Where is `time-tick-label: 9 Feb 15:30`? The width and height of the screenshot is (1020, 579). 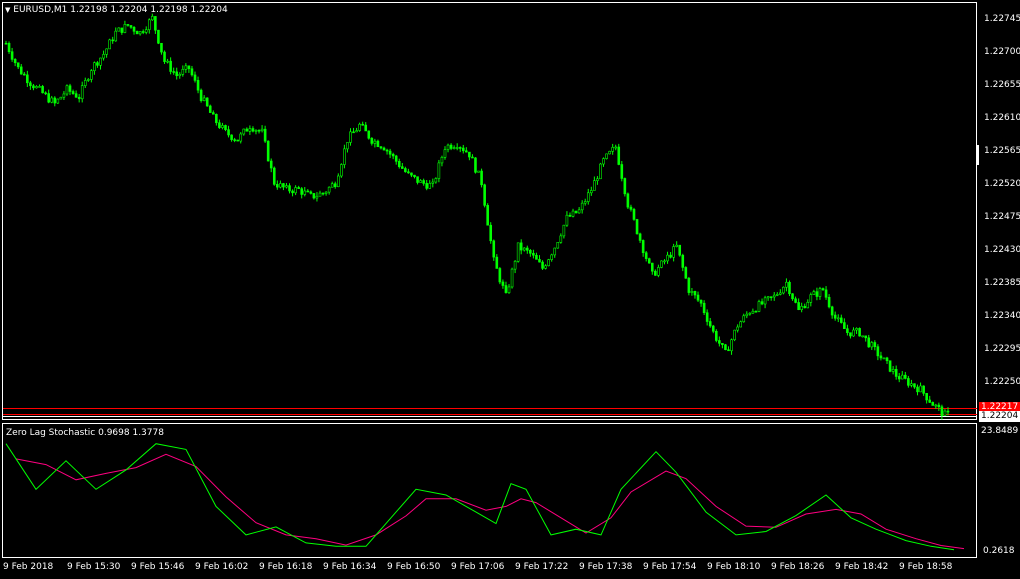
time-tick-label: 9 Feb 15:30 is located at coordinates (94, 567).